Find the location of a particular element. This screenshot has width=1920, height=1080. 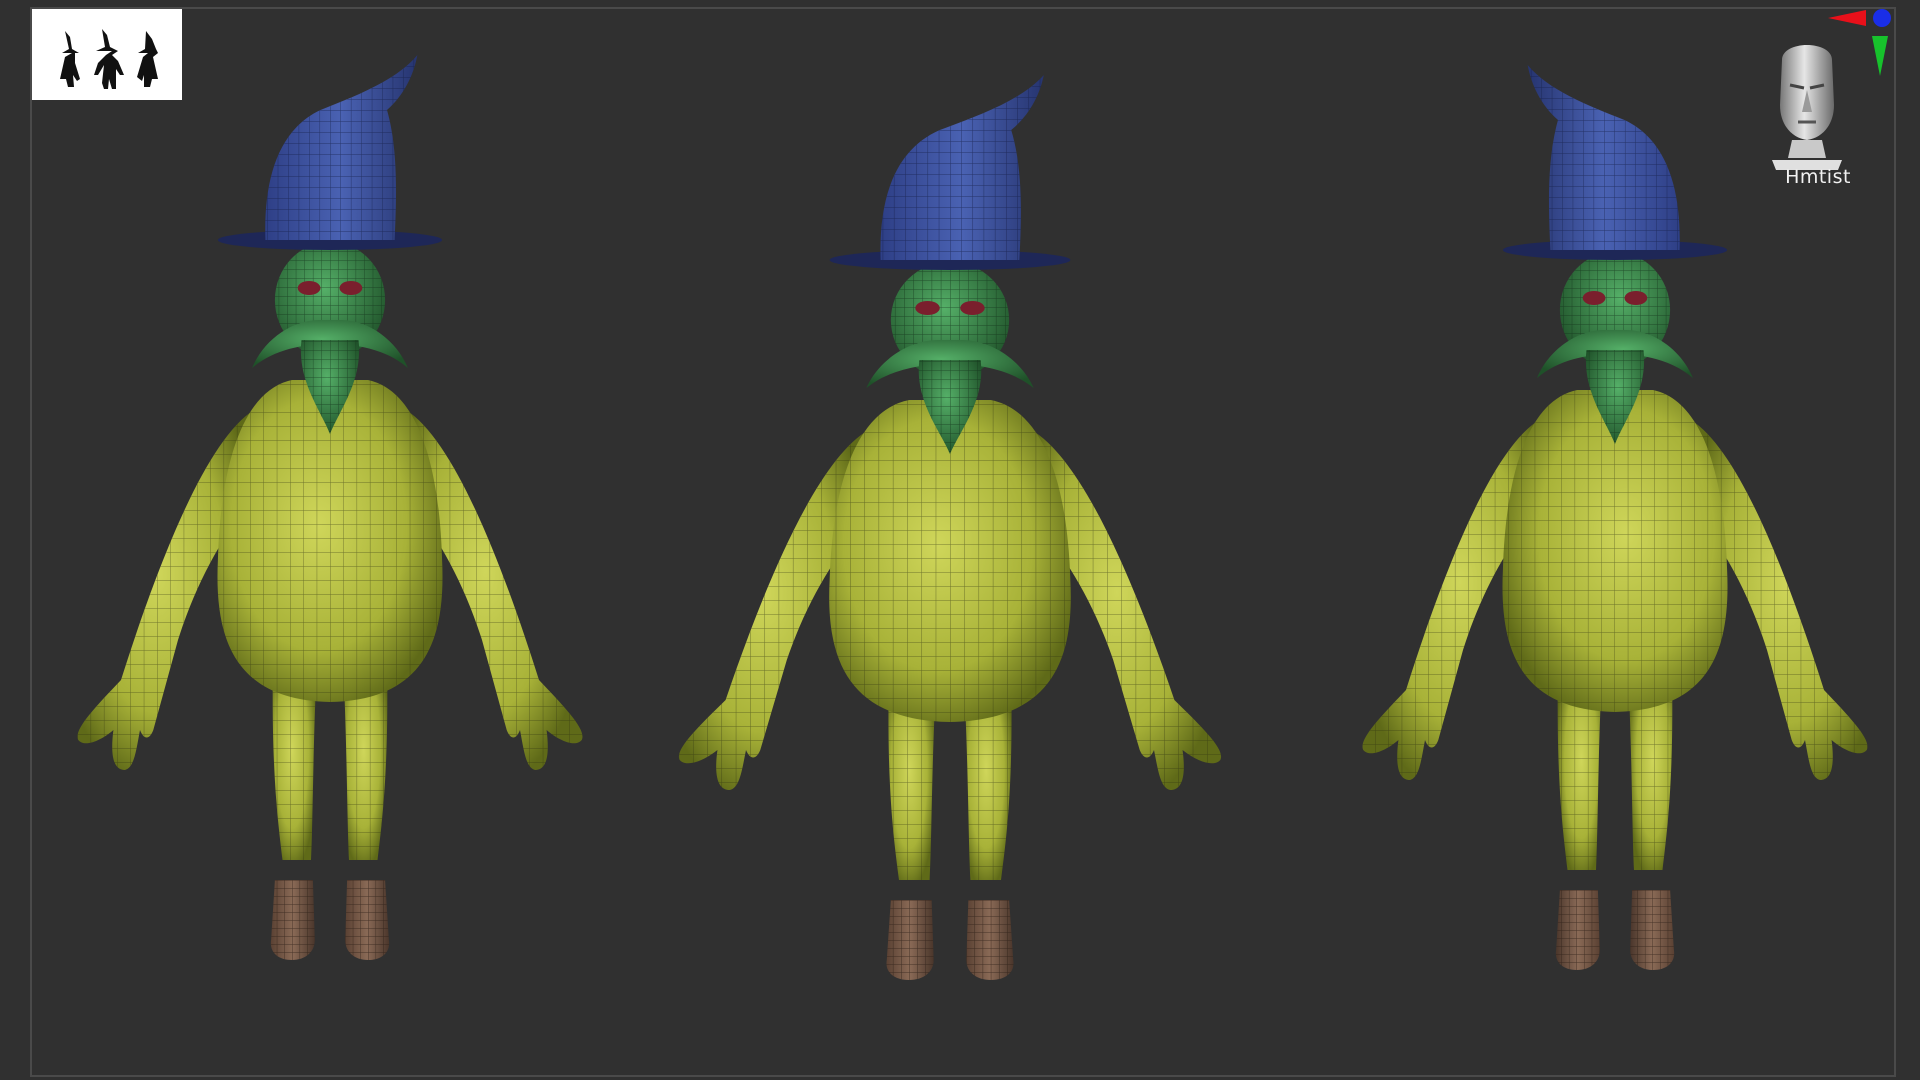

head-navigation-icon is located at coordinates (1807, 100).